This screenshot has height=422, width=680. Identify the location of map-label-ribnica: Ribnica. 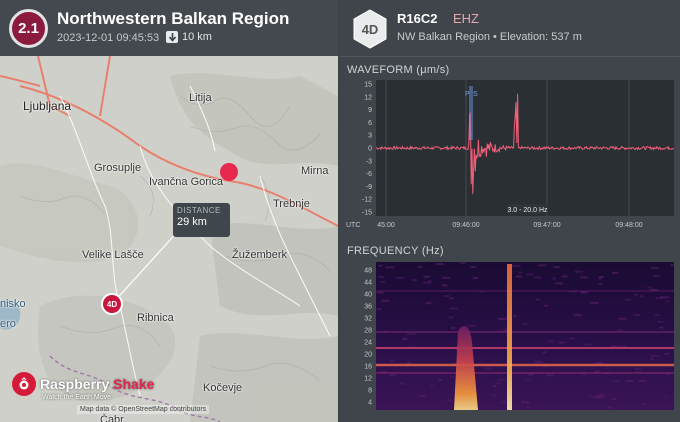
(155, 318).